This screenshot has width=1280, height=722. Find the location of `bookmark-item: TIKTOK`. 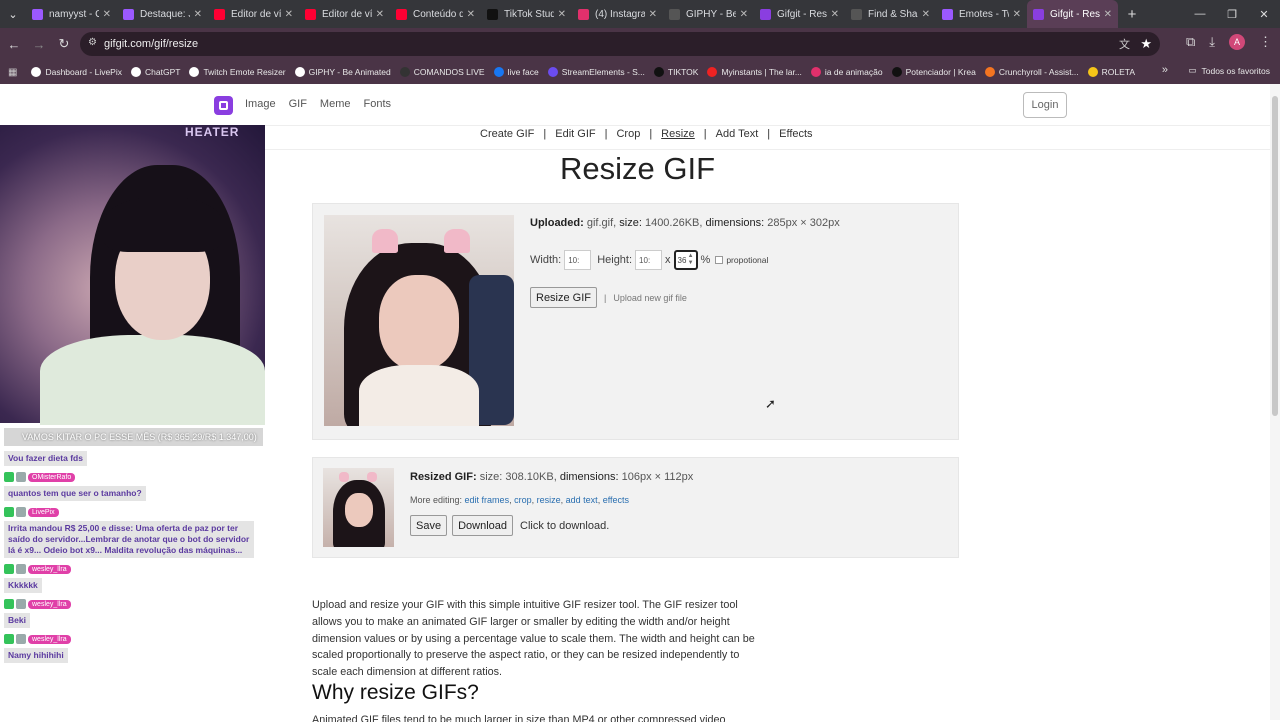

bookmark-item: TIKTOK is located at coordinates (675, 72).